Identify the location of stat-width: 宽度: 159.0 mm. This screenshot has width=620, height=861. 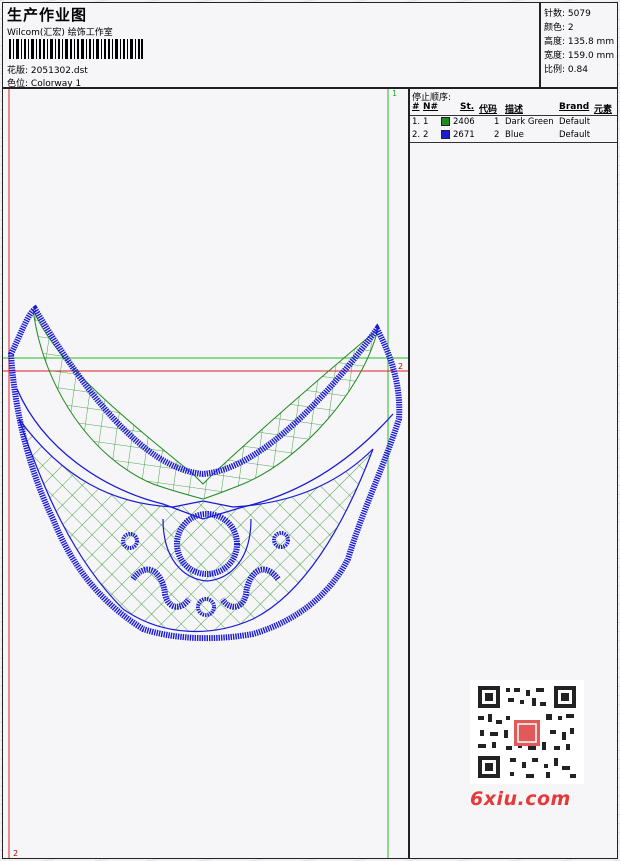
(579, 54).